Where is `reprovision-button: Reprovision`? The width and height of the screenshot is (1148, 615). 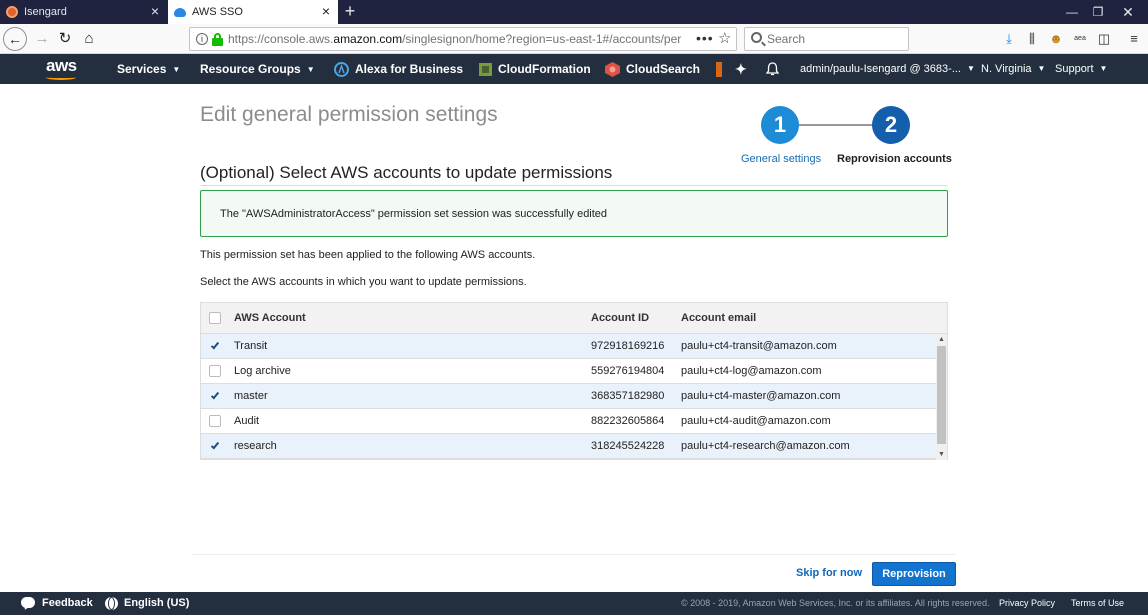 reprovision-button: Reprovision is located at coordinates (914, 574).